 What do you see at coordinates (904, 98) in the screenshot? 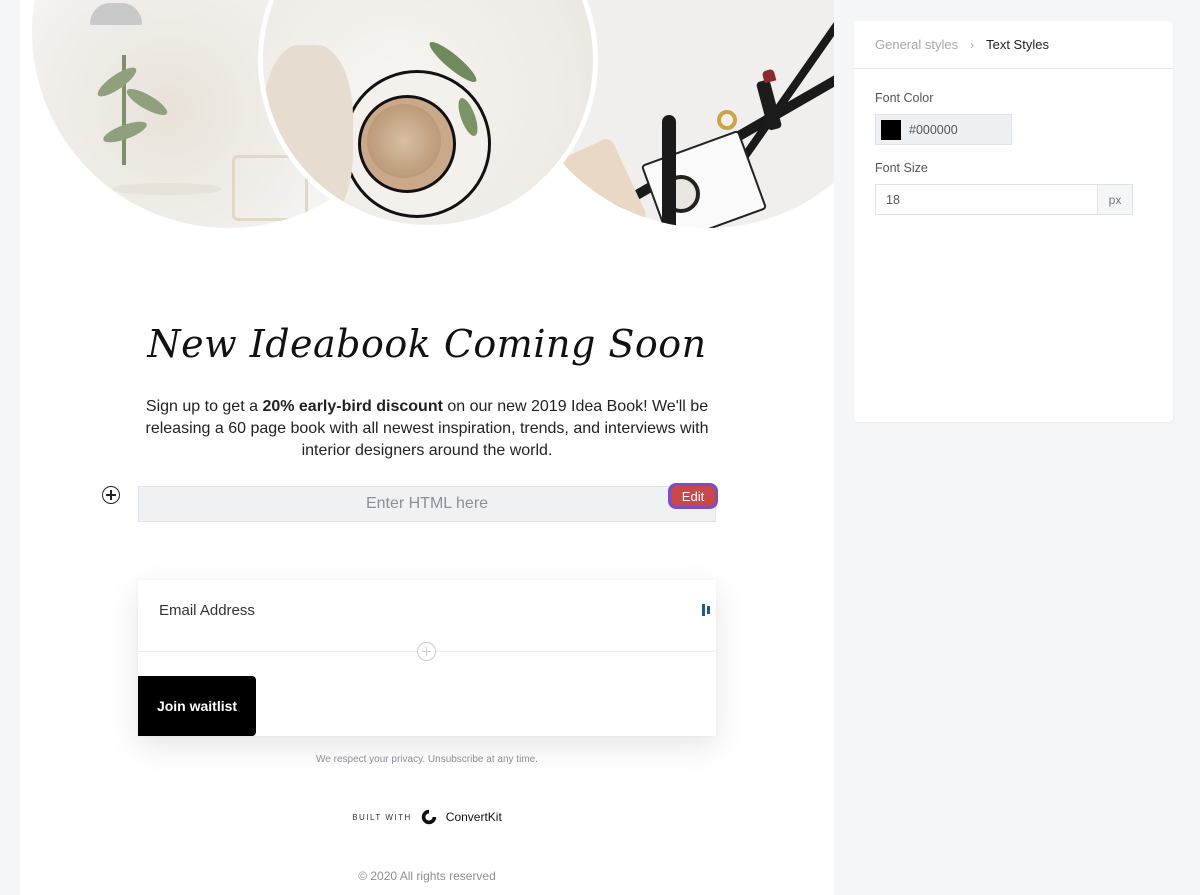
I see `font-color-label: Font Color` at bounding box center [904, 98].